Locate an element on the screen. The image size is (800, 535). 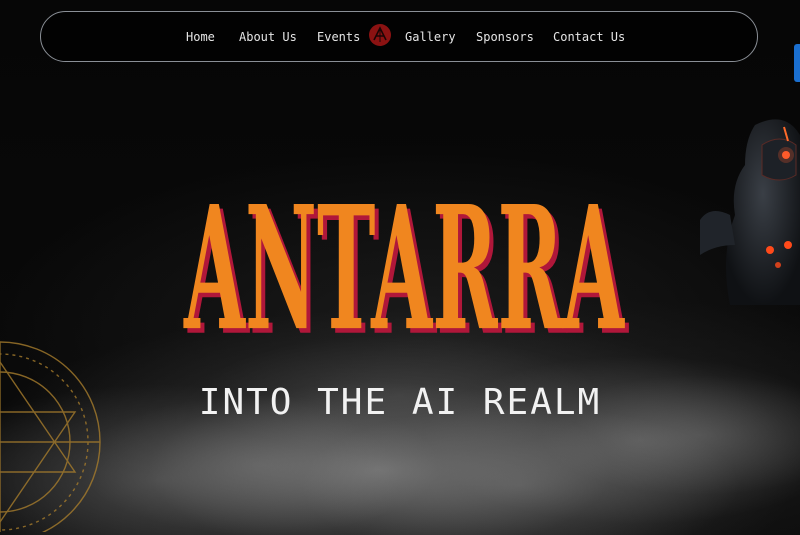
side-tab is located at coordinates (797, 63).